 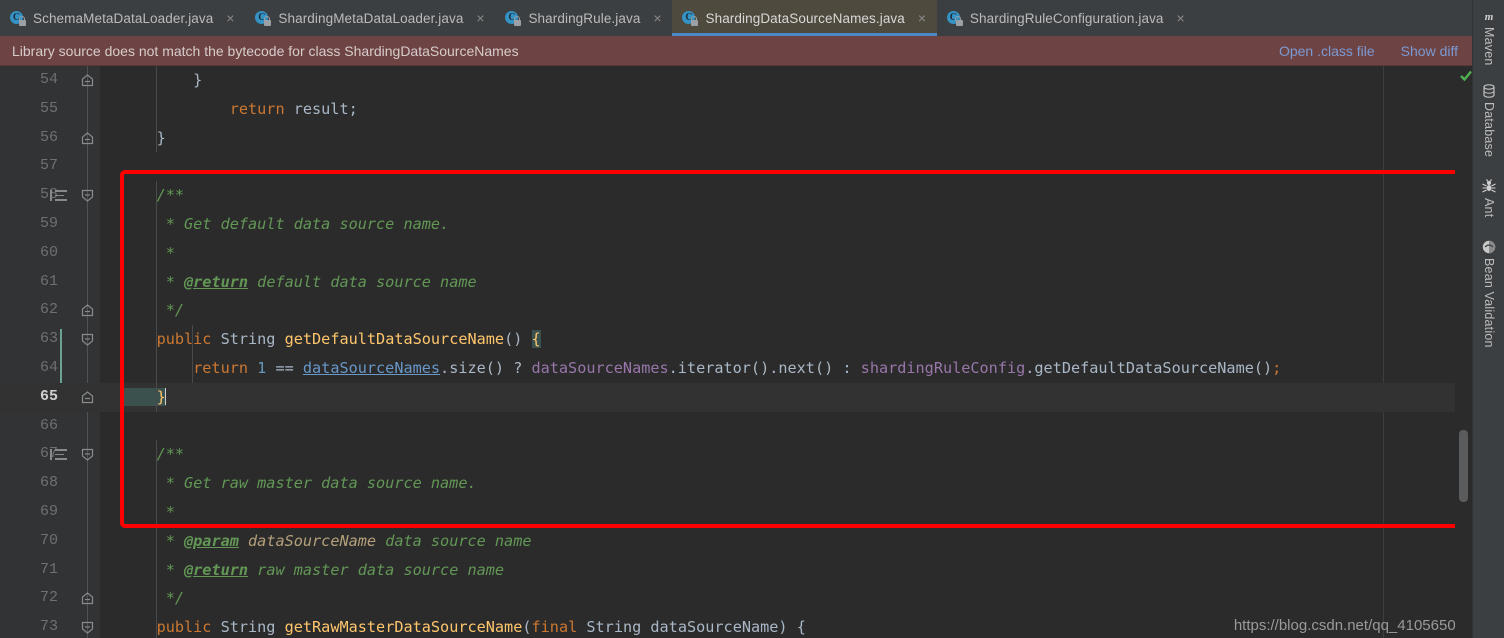 What do you see at coordinates (805, 18) in the screenshot?
I see `editor-tab: C ShardingDataSourceNames.java ×` at bounding box center [805, 18].